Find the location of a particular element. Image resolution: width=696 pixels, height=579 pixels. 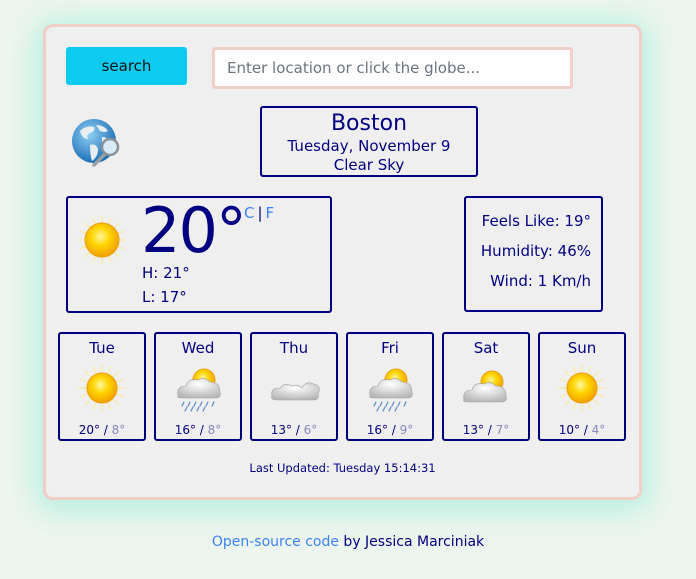

footer: Open-source code by Jessica Marciniak is located at coordinates (348, 542).